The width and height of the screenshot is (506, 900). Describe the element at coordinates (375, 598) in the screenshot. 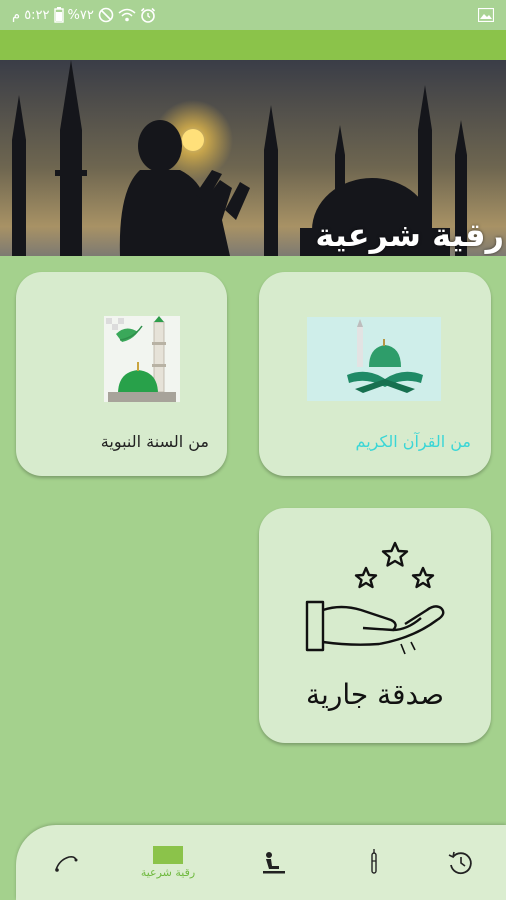

I see `hand-stars-icon` at that location.